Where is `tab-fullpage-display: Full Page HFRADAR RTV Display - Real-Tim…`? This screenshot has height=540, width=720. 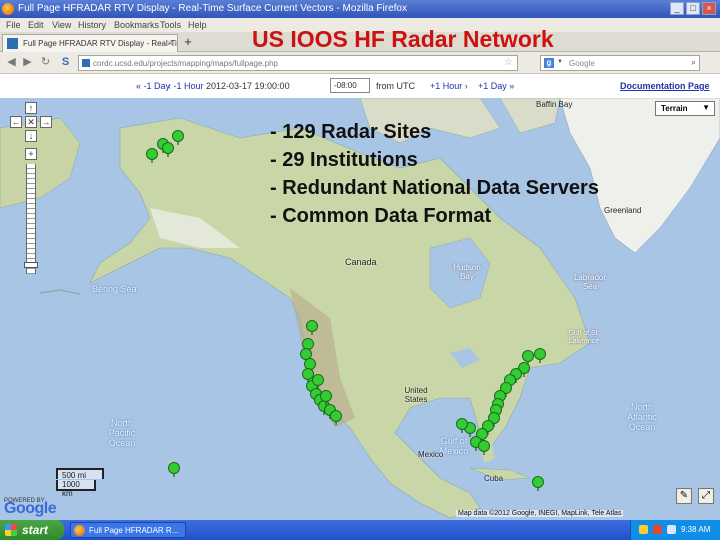
tab-fullpage-display: Full Page HFRADAR RTV Display - Real-Tim… is located at coordinates (90, 43).